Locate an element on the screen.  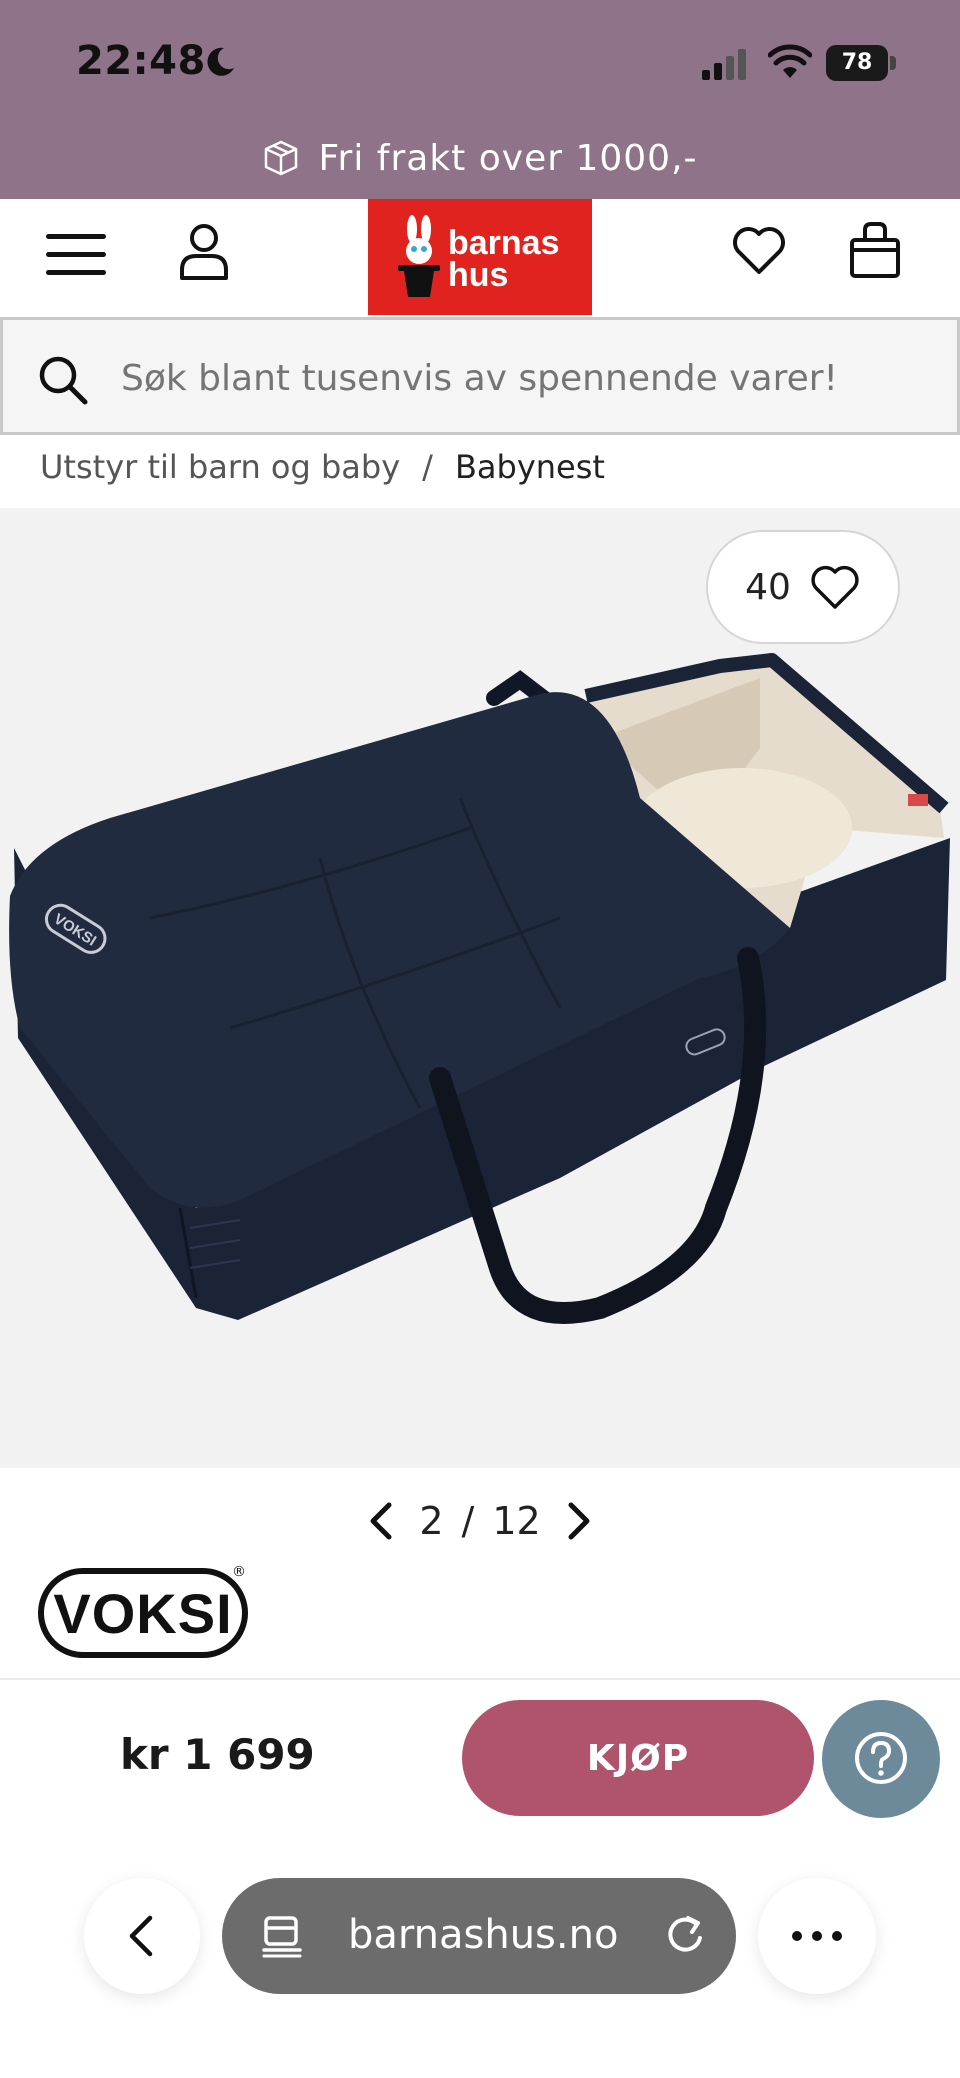
product-price: kr 1 699 is located at coordinates (217, 1754).